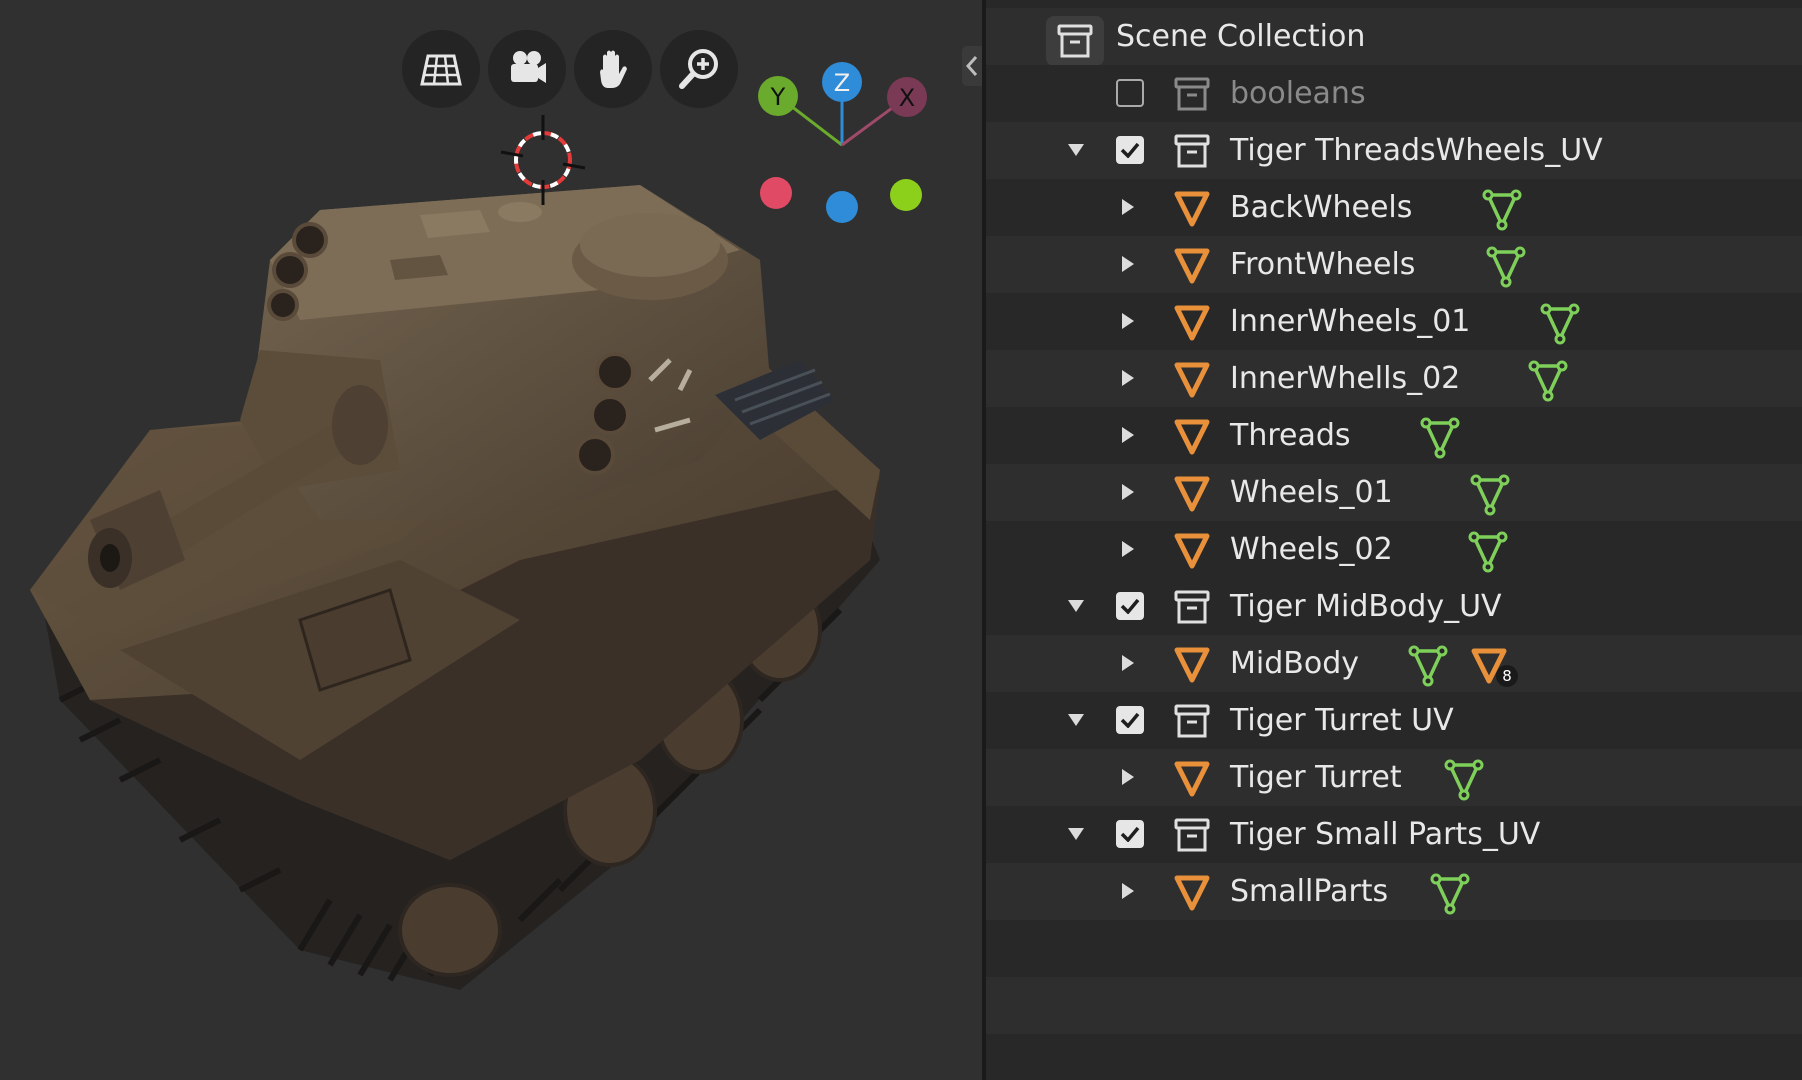 The image size is (1802, 1080). I want to click on chevron-left-icon, so click(971, 66).